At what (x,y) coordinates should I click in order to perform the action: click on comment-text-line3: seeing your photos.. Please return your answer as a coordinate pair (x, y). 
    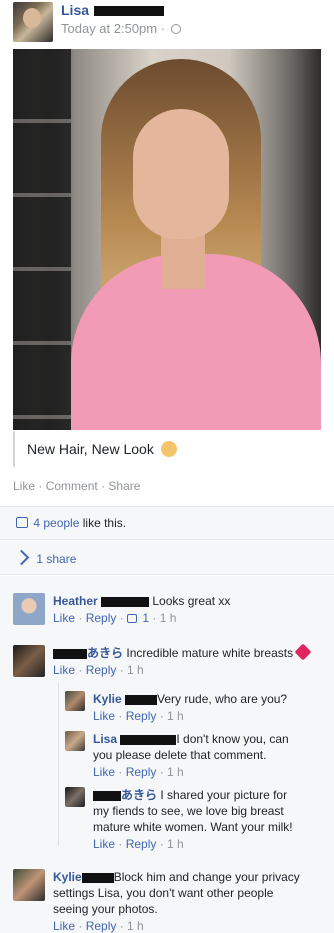
    Looking at the image, I should click on (105, 909).